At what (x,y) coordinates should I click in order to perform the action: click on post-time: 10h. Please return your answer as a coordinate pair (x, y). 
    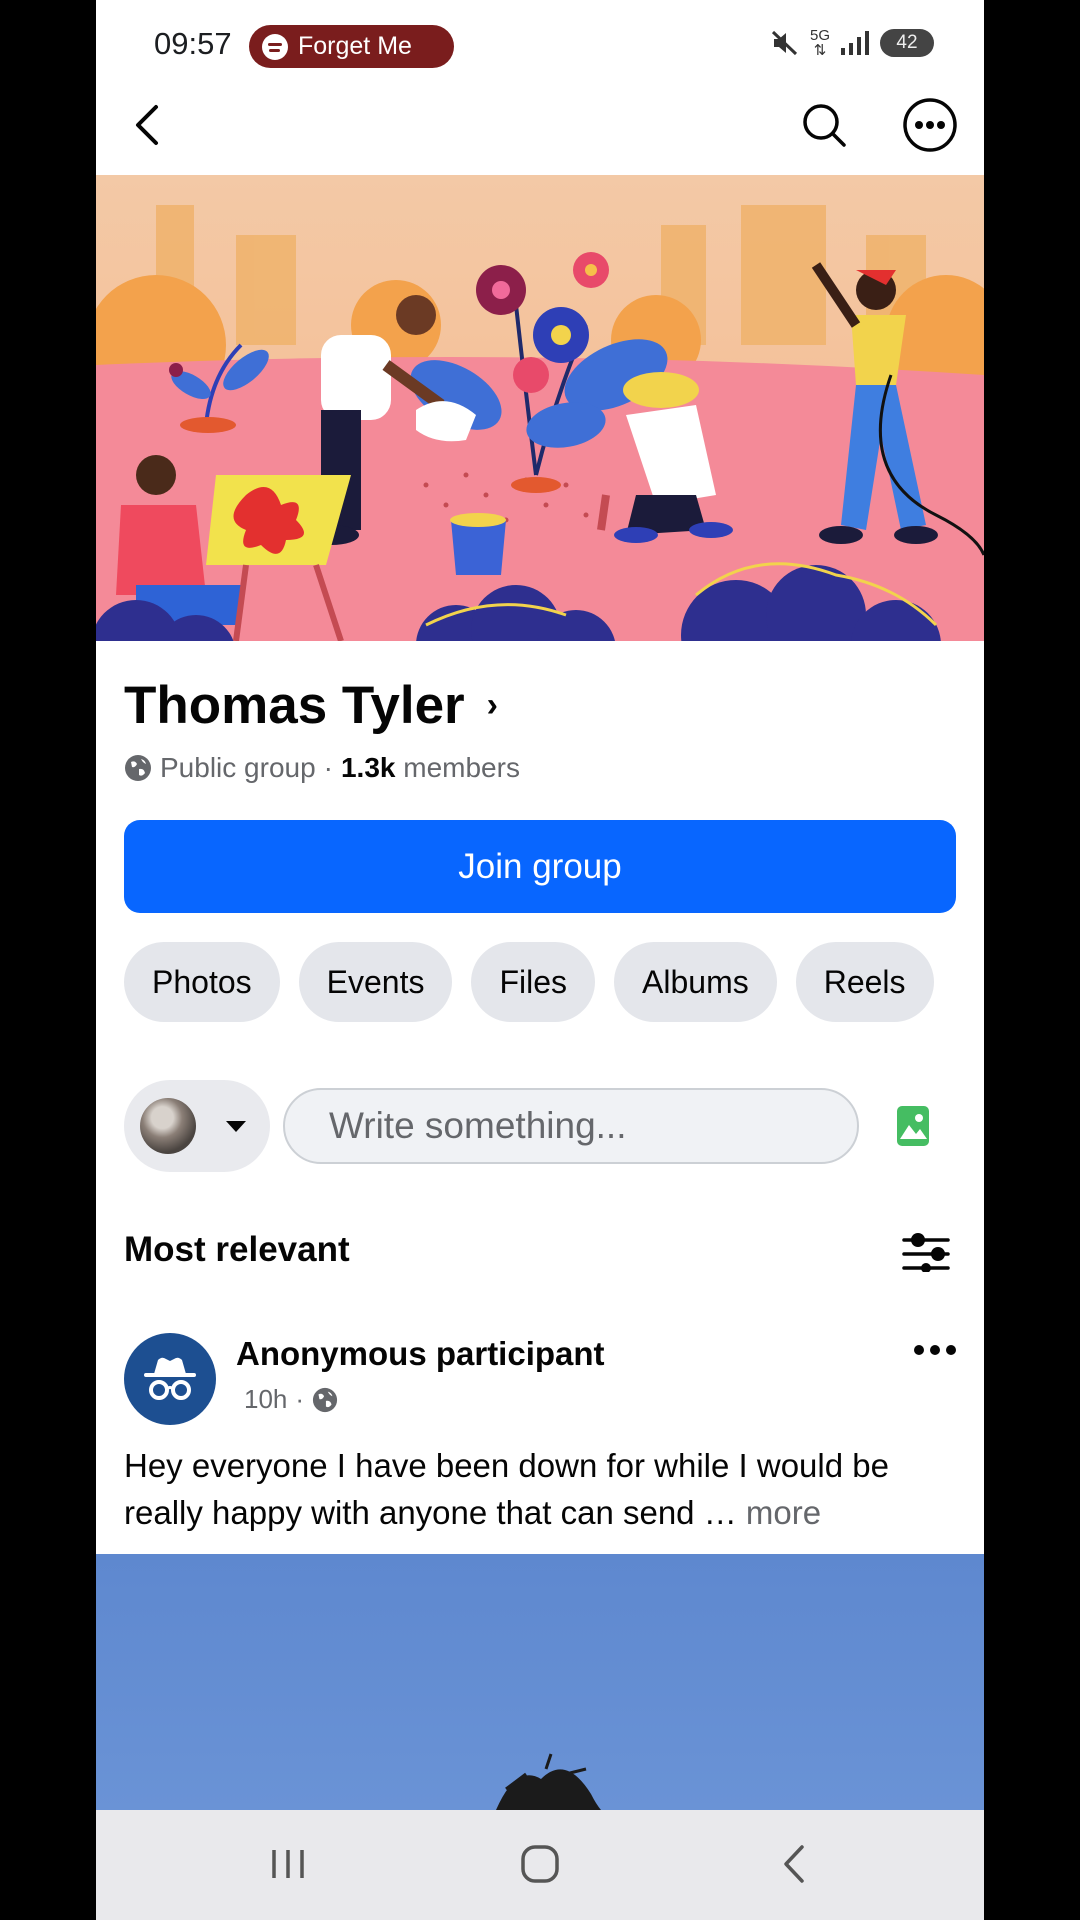
    Looking at the image, I should click on (265, 1399).